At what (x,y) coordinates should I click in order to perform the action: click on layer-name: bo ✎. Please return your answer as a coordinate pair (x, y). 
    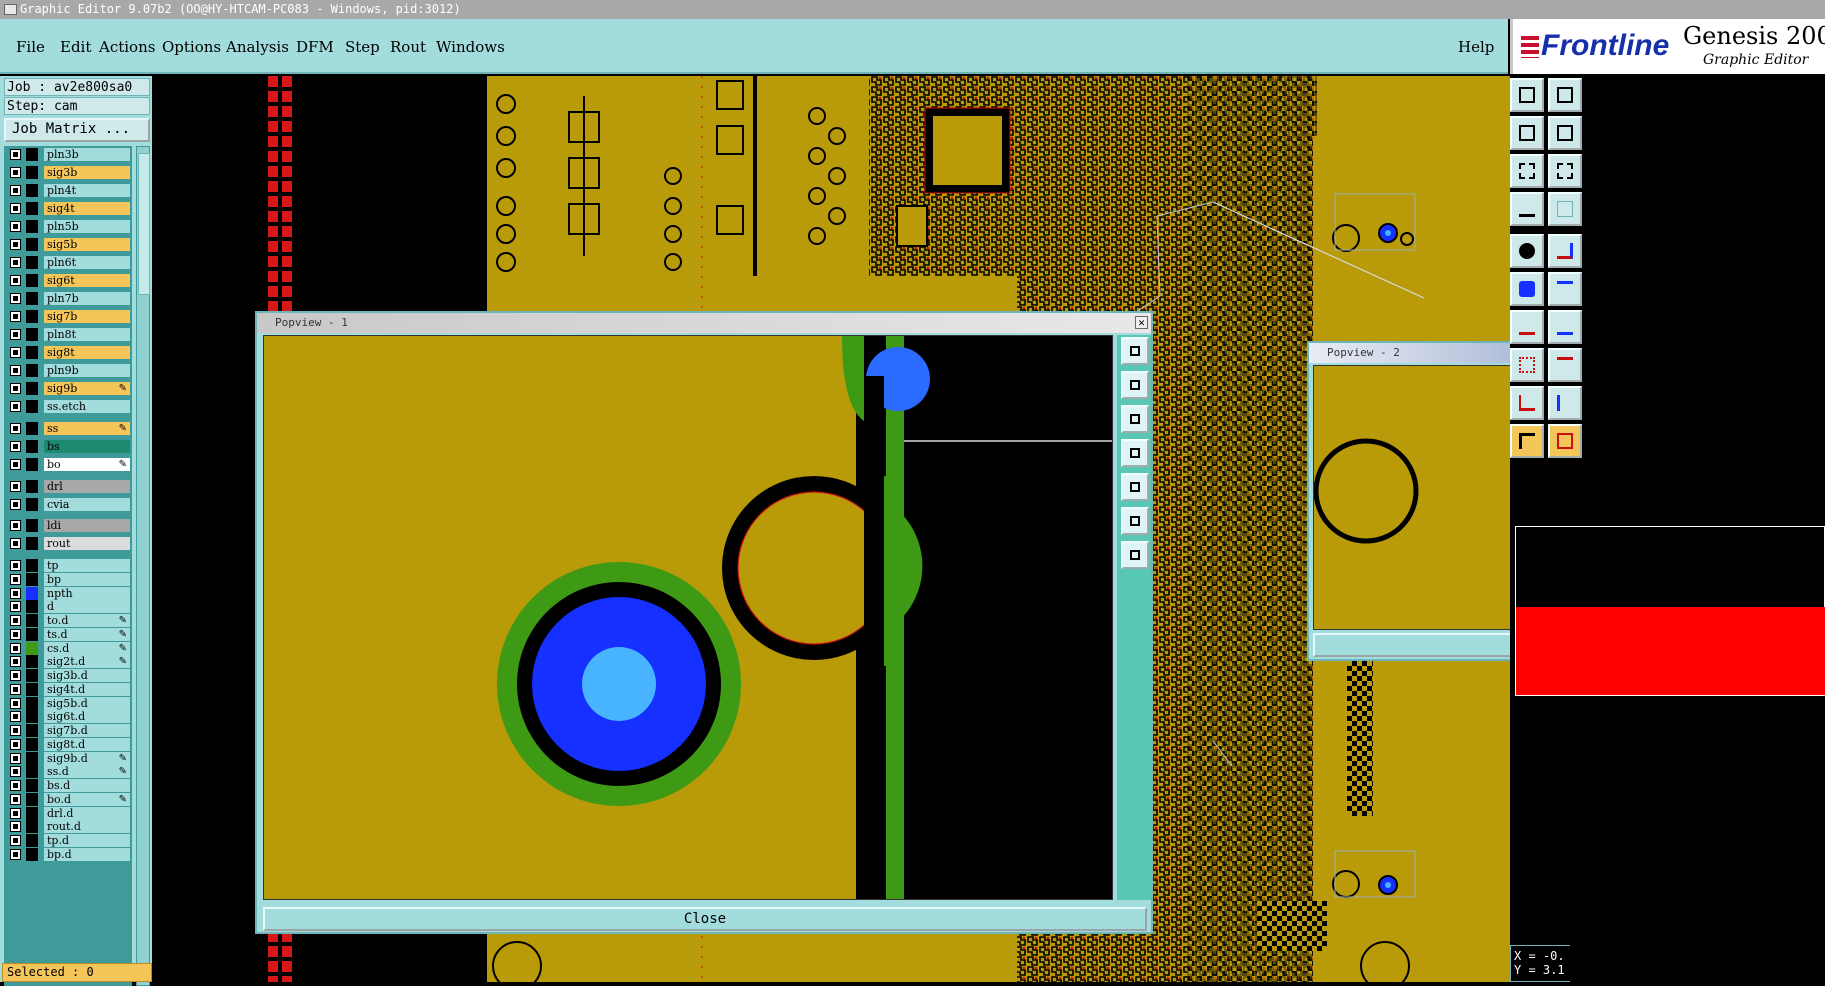
    Looking at the image, I should click on (87, 464).